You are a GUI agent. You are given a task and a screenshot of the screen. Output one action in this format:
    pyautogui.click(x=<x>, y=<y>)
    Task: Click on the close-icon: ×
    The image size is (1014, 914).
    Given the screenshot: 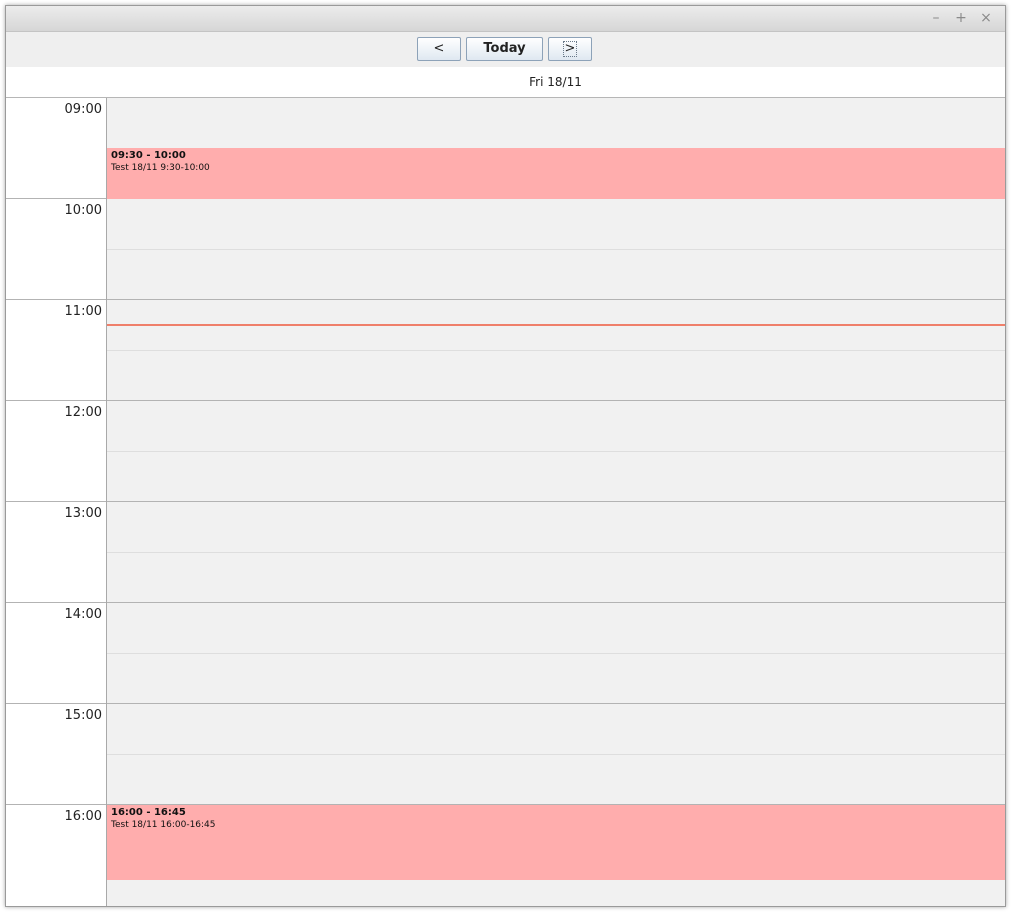 What is the action you would take?
    pyautogui.click(x=986, y=18)
    